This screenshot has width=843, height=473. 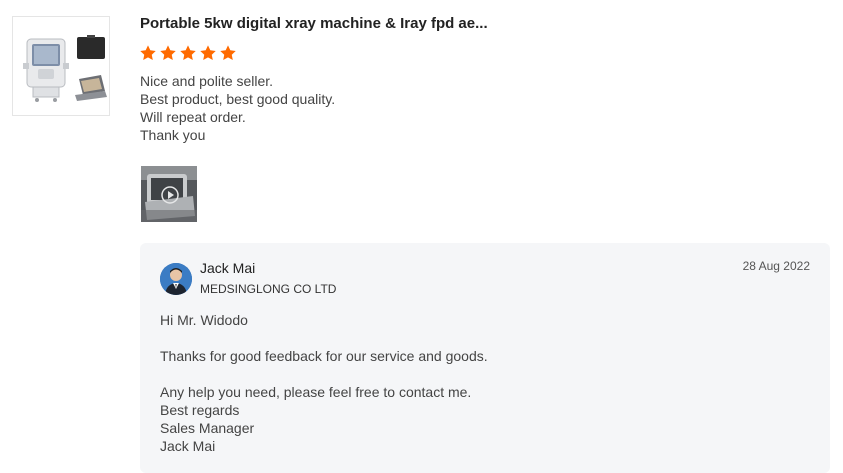 I want to click on review-photo, so click(x=169, y=194).